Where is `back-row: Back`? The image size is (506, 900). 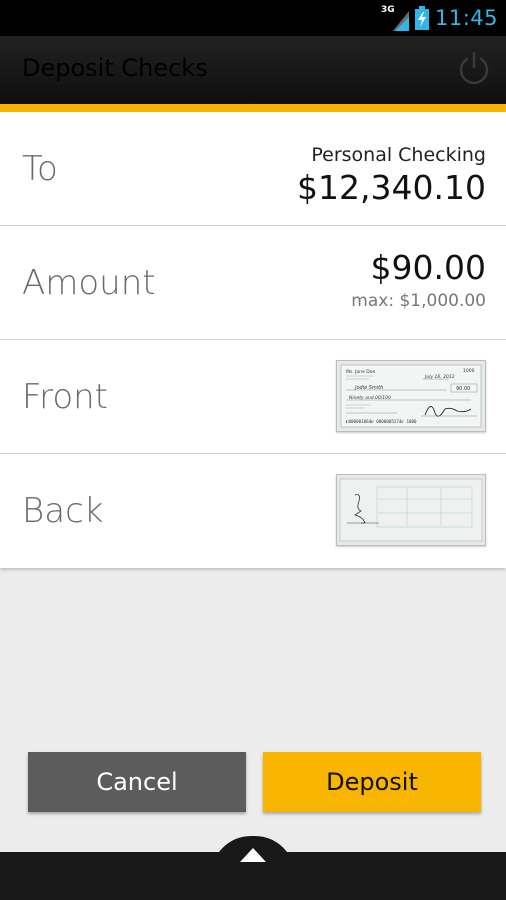 back-row: Back is located at coordinates (253, 511).